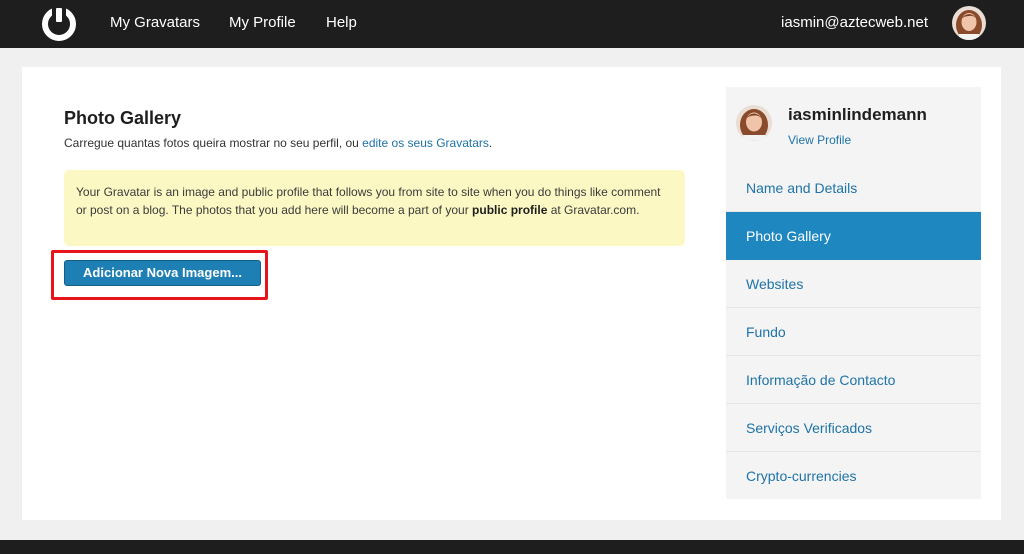 The height and width of the screenshot is (554, 1024). Describe the element at coordinates (593, 210) in the screenshot. I see `notice-end: at Gravatar.com.` at that location.